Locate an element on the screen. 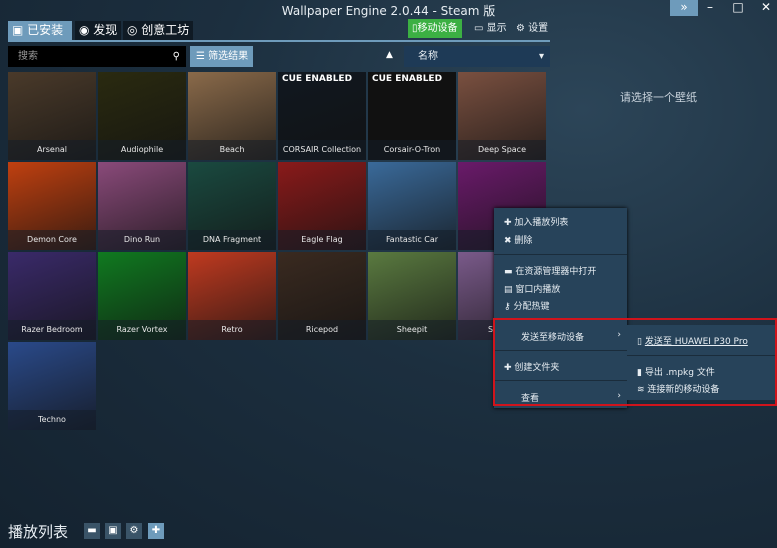  tile-label: Techno is located at coordinates (52, 420).